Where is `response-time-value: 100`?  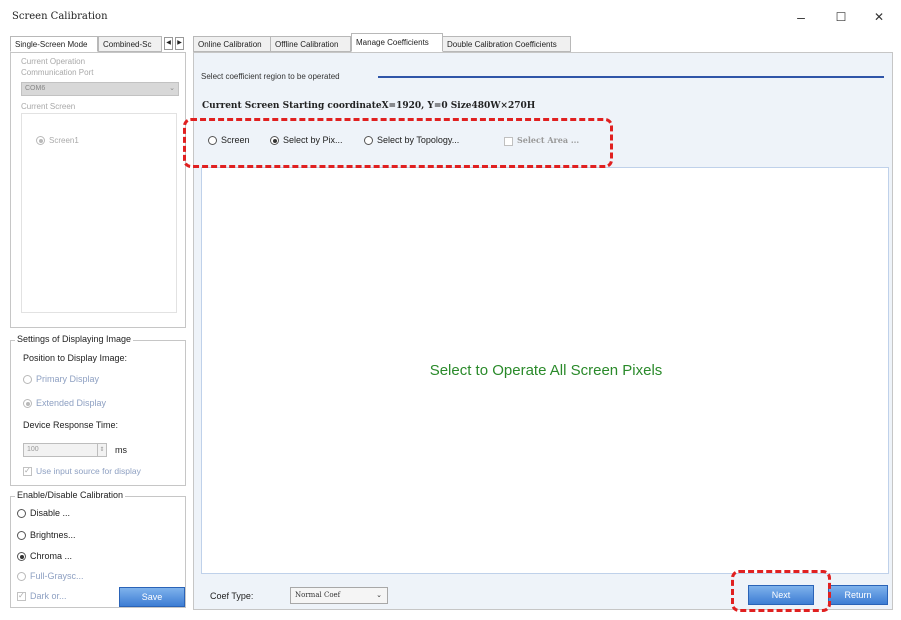 response-time-value: 100 is located at coordinates (33, 449).